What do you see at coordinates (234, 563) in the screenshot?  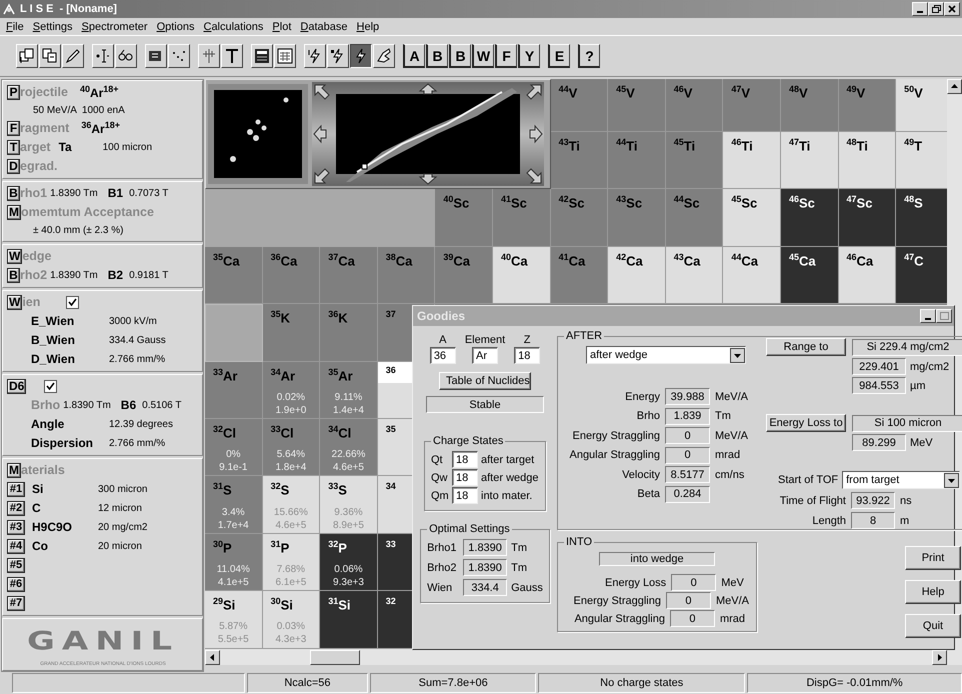 I see `nuclide-cell: $^{30}$P 11.04% 4.1e+5` at bounding box center [234, 563].